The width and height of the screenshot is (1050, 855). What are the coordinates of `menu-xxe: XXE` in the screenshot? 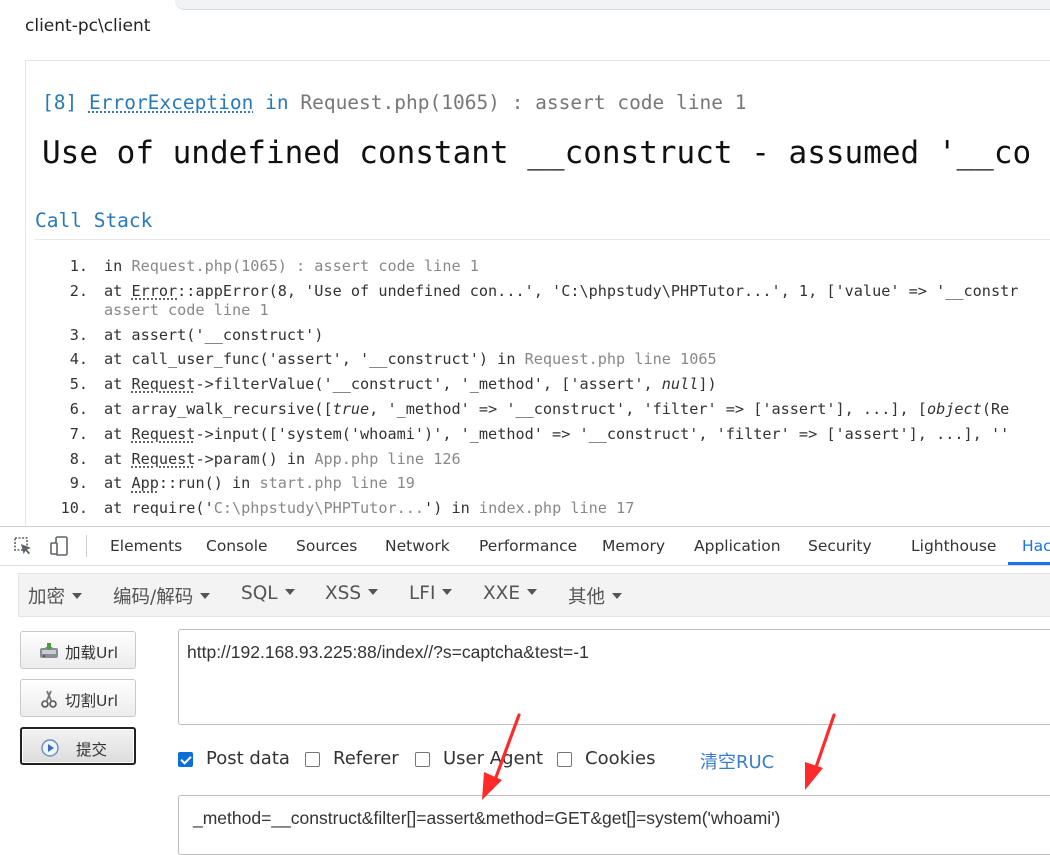 It's located at (510, 593).